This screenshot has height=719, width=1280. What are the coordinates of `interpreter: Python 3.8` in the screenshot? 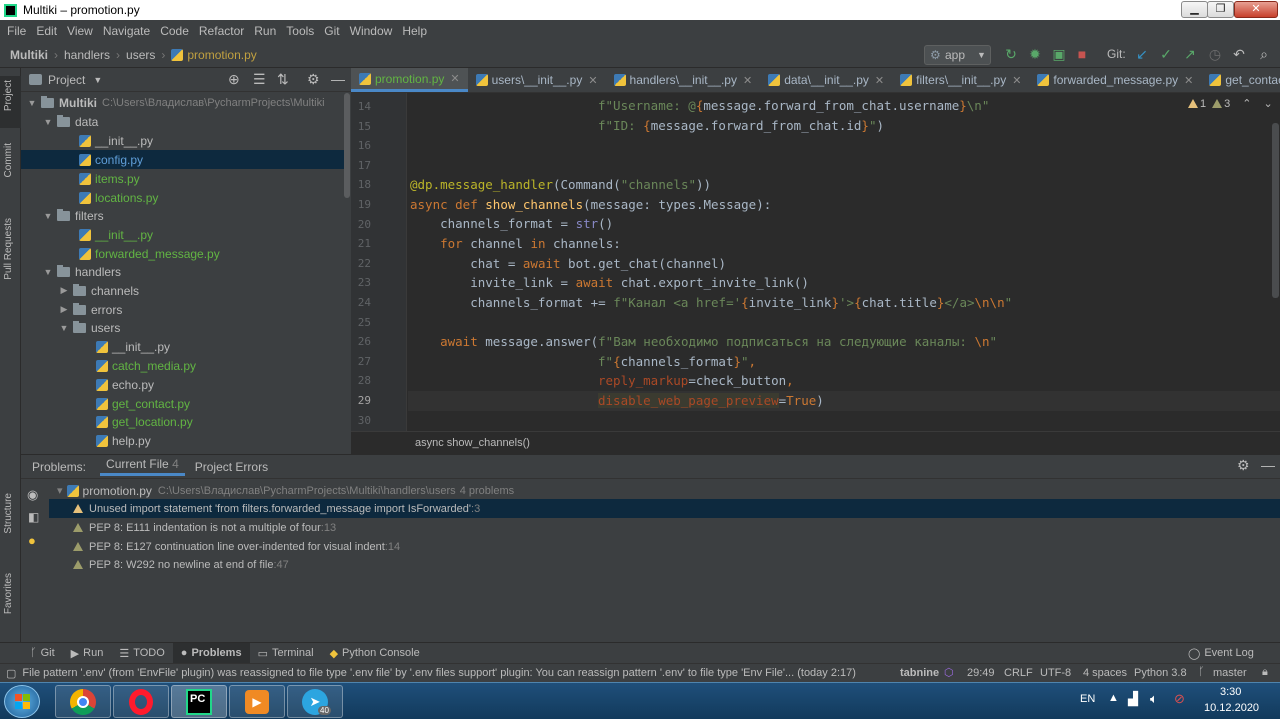 It's located at (1160, 673).